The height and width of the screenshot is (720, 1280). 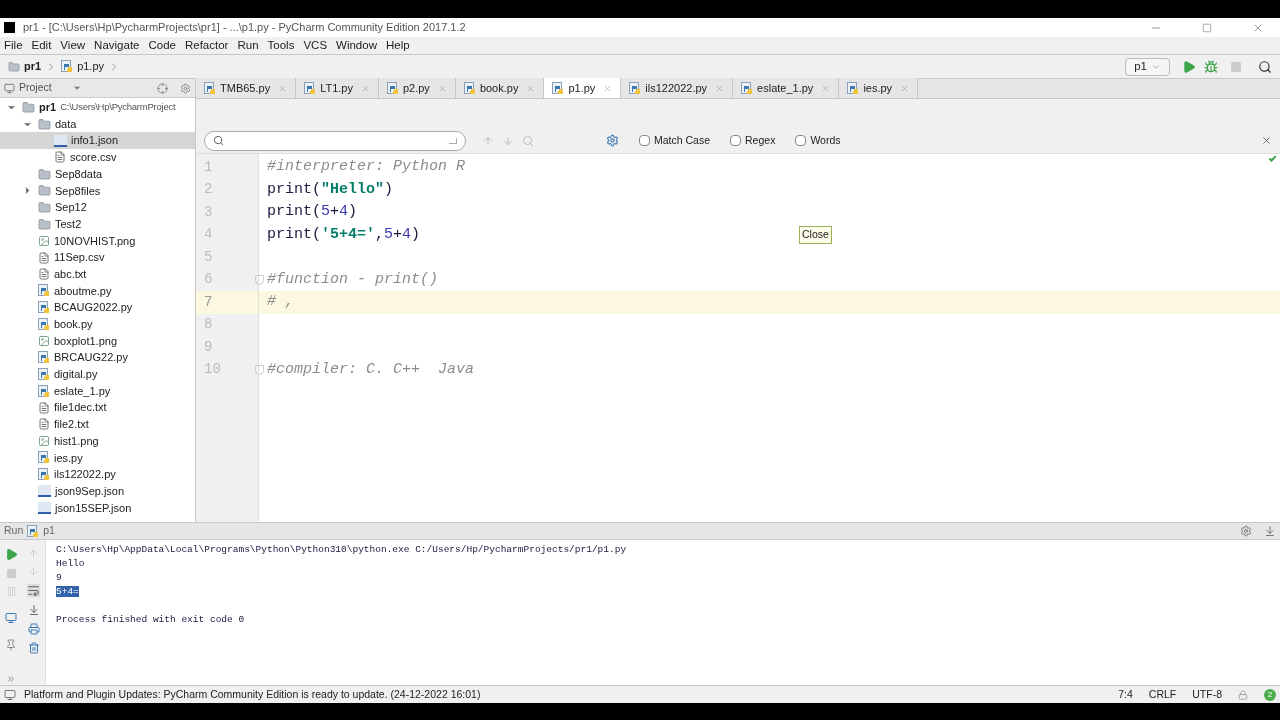 I want to click on rerun-icon, so click(x=11, y=554).